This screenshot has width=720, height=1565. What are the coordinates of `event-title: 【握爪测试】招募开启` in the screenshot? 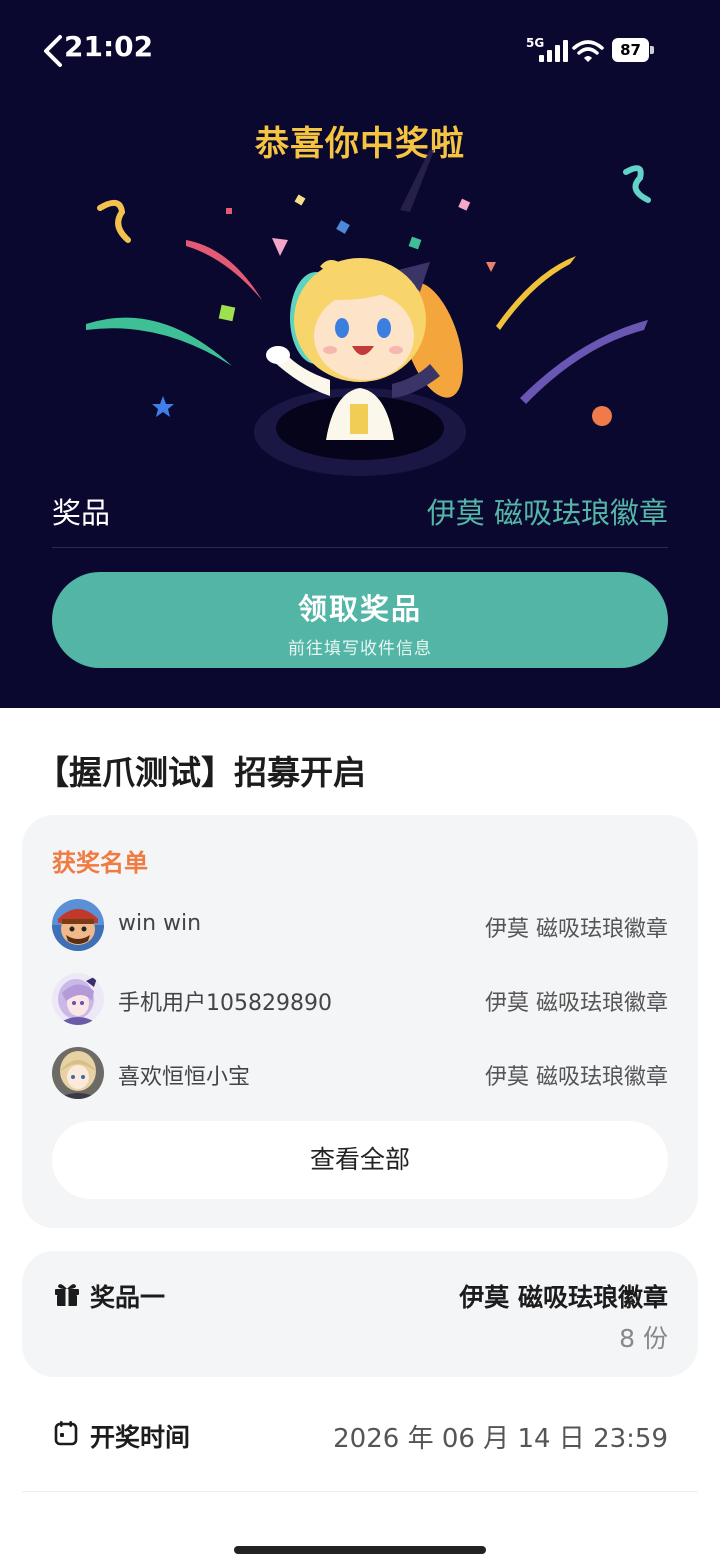 It's located at (201, 772).